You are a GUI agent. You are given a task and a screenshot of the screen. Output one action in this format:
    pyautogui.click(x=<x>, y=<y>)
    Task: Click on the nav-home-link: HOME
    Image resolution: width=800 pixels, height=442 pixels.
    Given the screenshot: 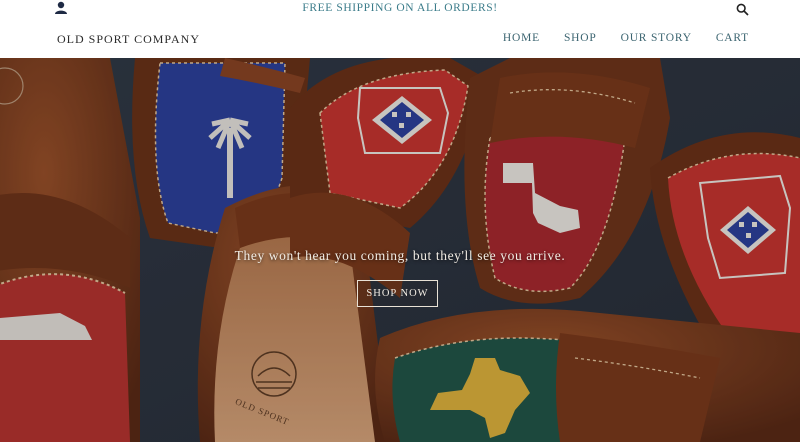 What is the action you would take?
    pyautogui.click(x=521, y=38)
    